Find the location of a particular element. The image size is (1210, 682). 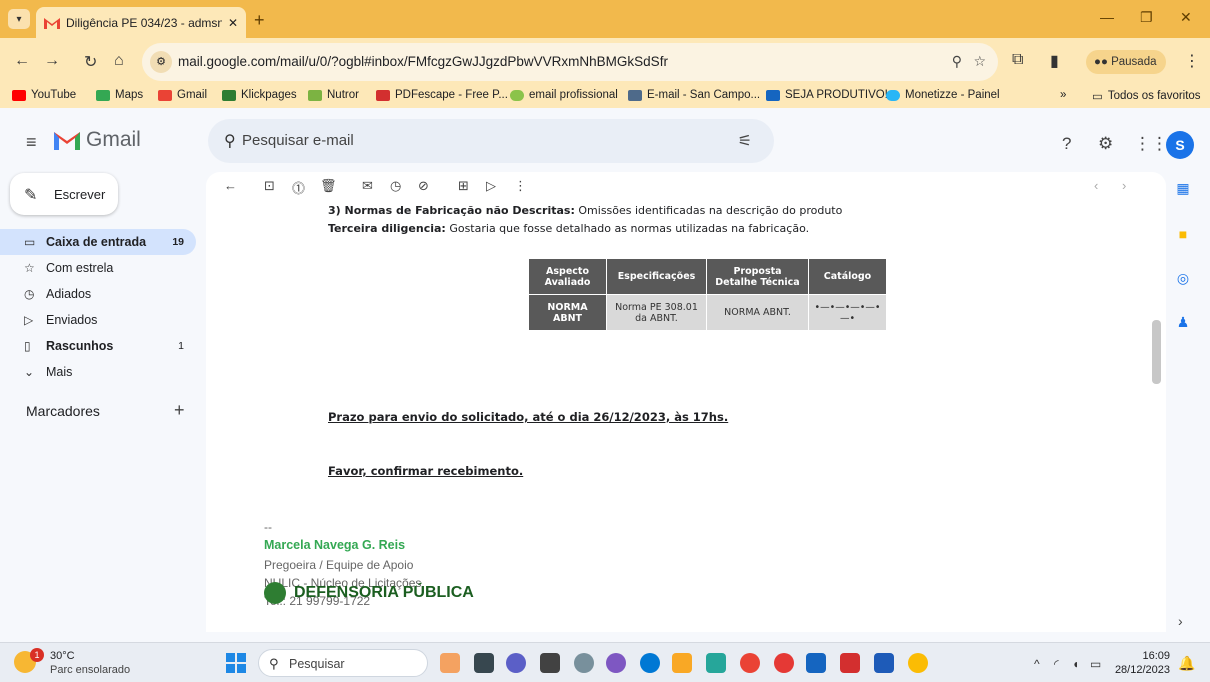

new-tab-button: + is located at coordinates (259, 20).